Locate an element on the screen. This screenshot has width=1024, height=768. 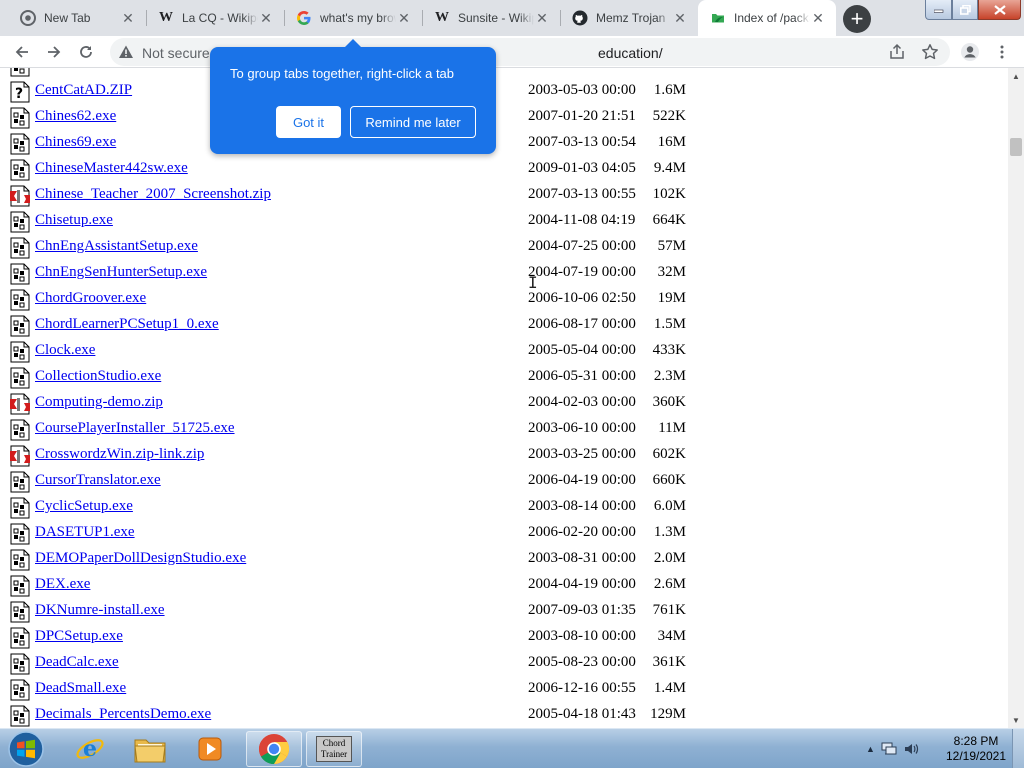
taskbar-media-player is located at coordinates (210, 749).